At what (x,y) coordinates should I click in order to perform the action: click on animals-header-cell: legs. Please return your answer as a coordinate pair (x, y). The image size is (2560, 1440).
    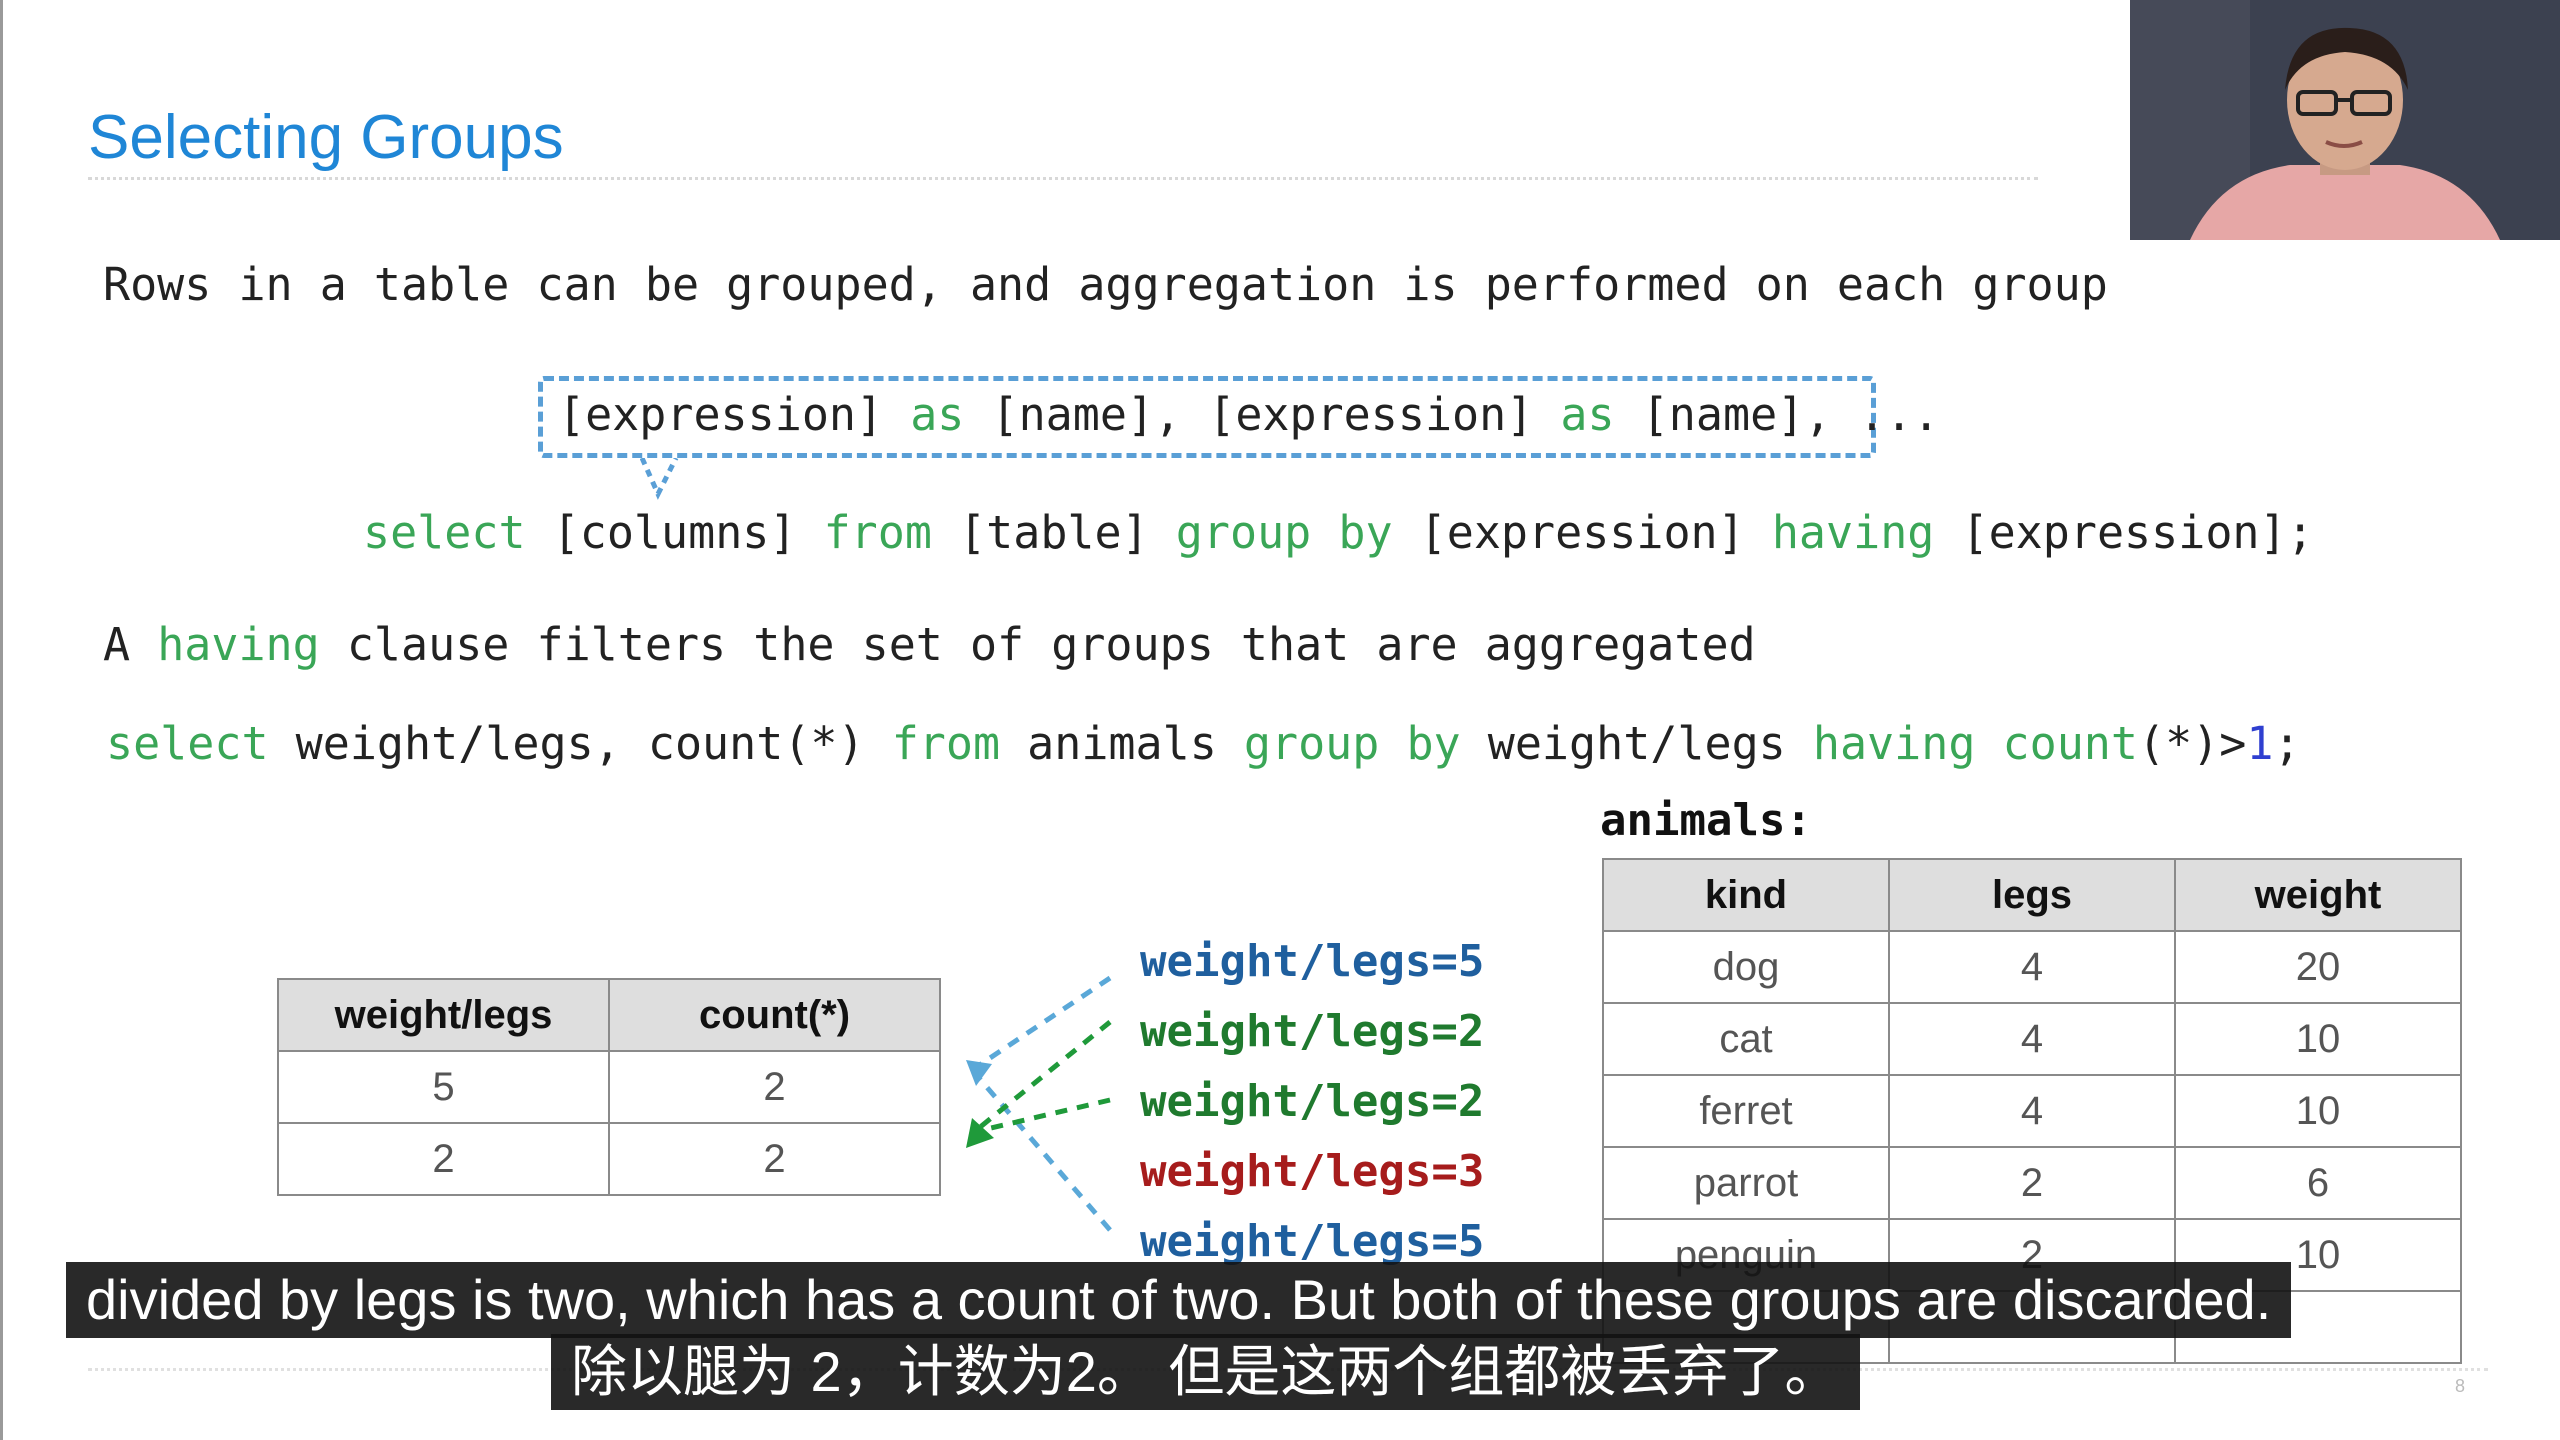
    Looking at the image, I should click on (2032, 895).